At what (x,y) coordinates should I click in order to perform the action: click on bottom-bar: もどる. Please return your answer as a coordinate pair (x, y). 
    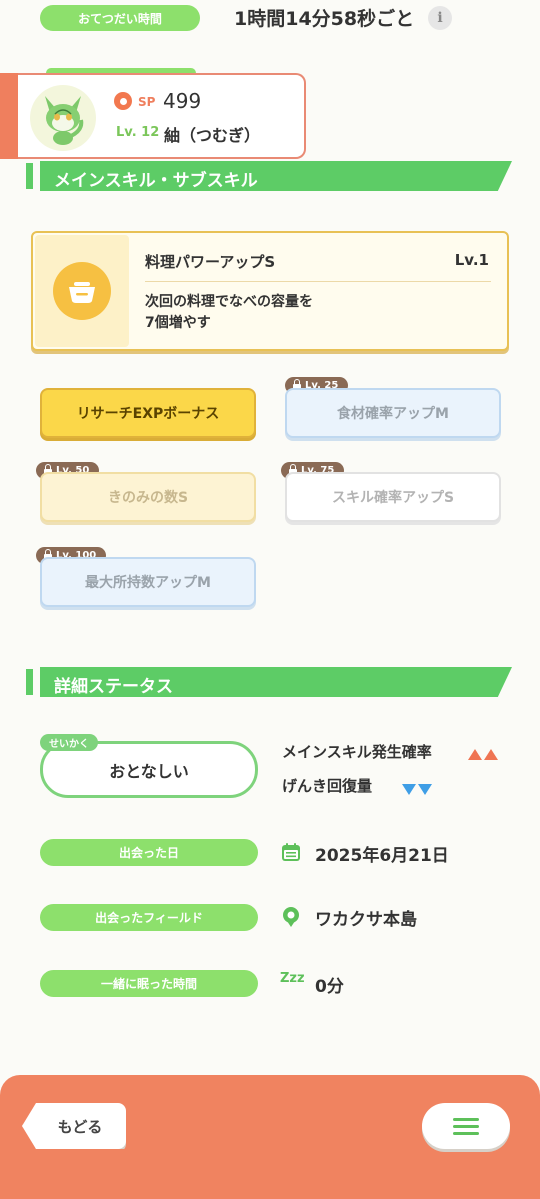
    Looking at the image, I should click on (270, 1137).